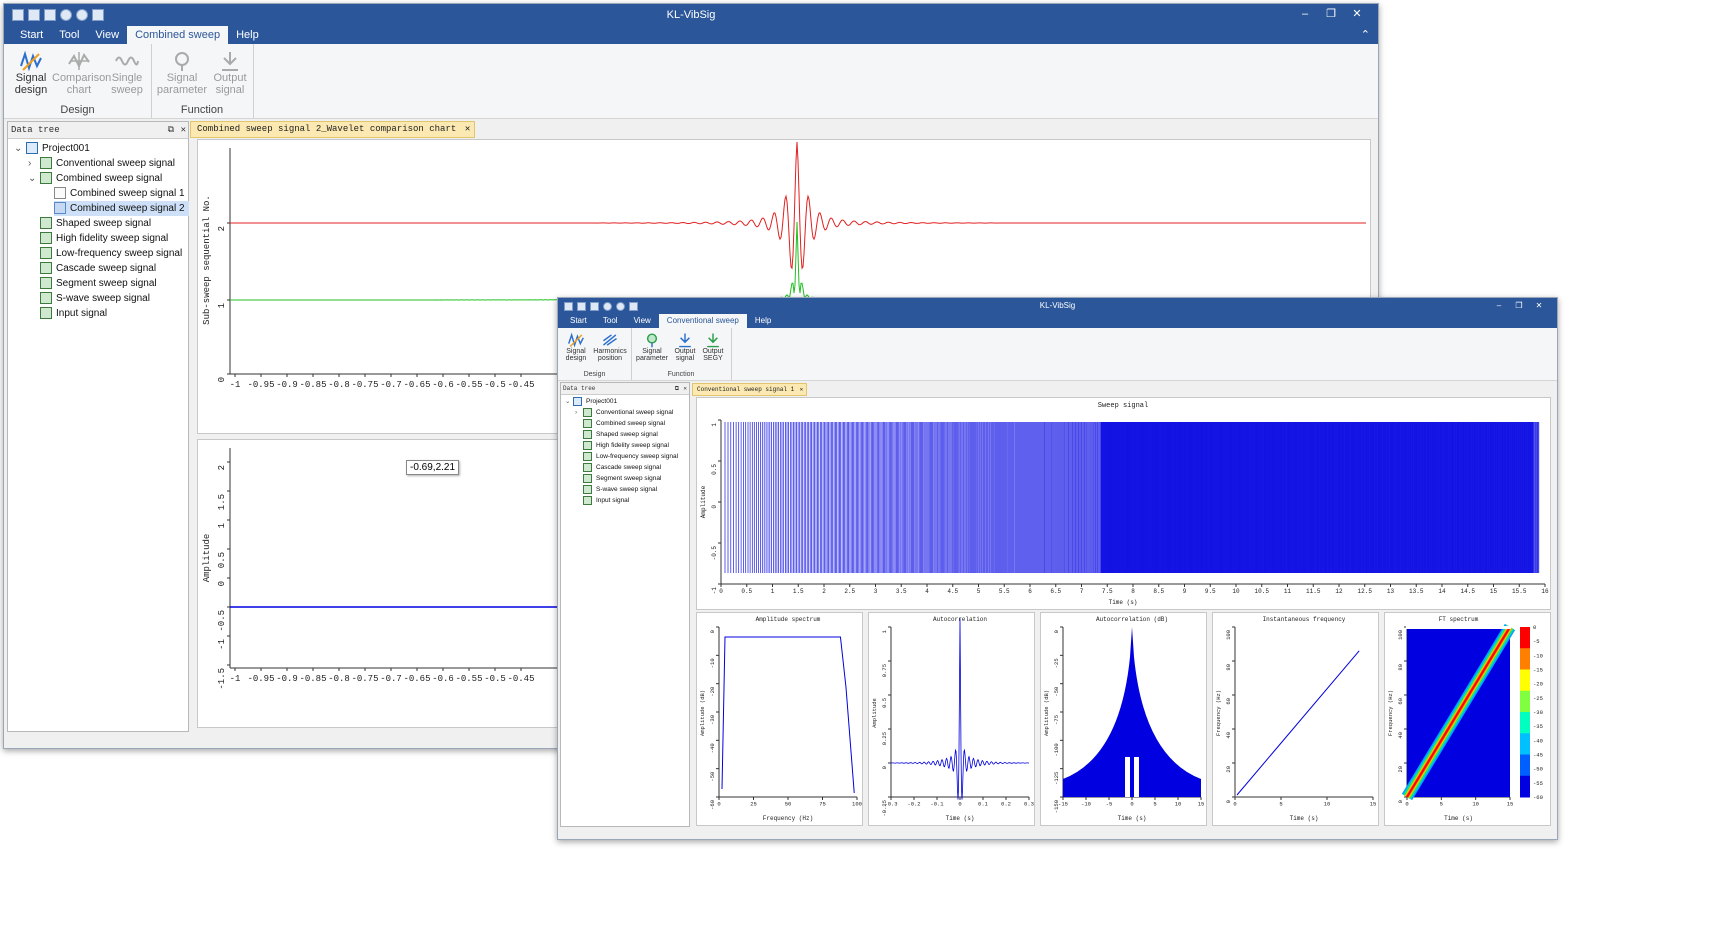 The height and width of the screenshot is (940, 1733). Describe the element at coordinates (339, 385) in the screenshot. I see `x-tick-label: -0.8` at that location.